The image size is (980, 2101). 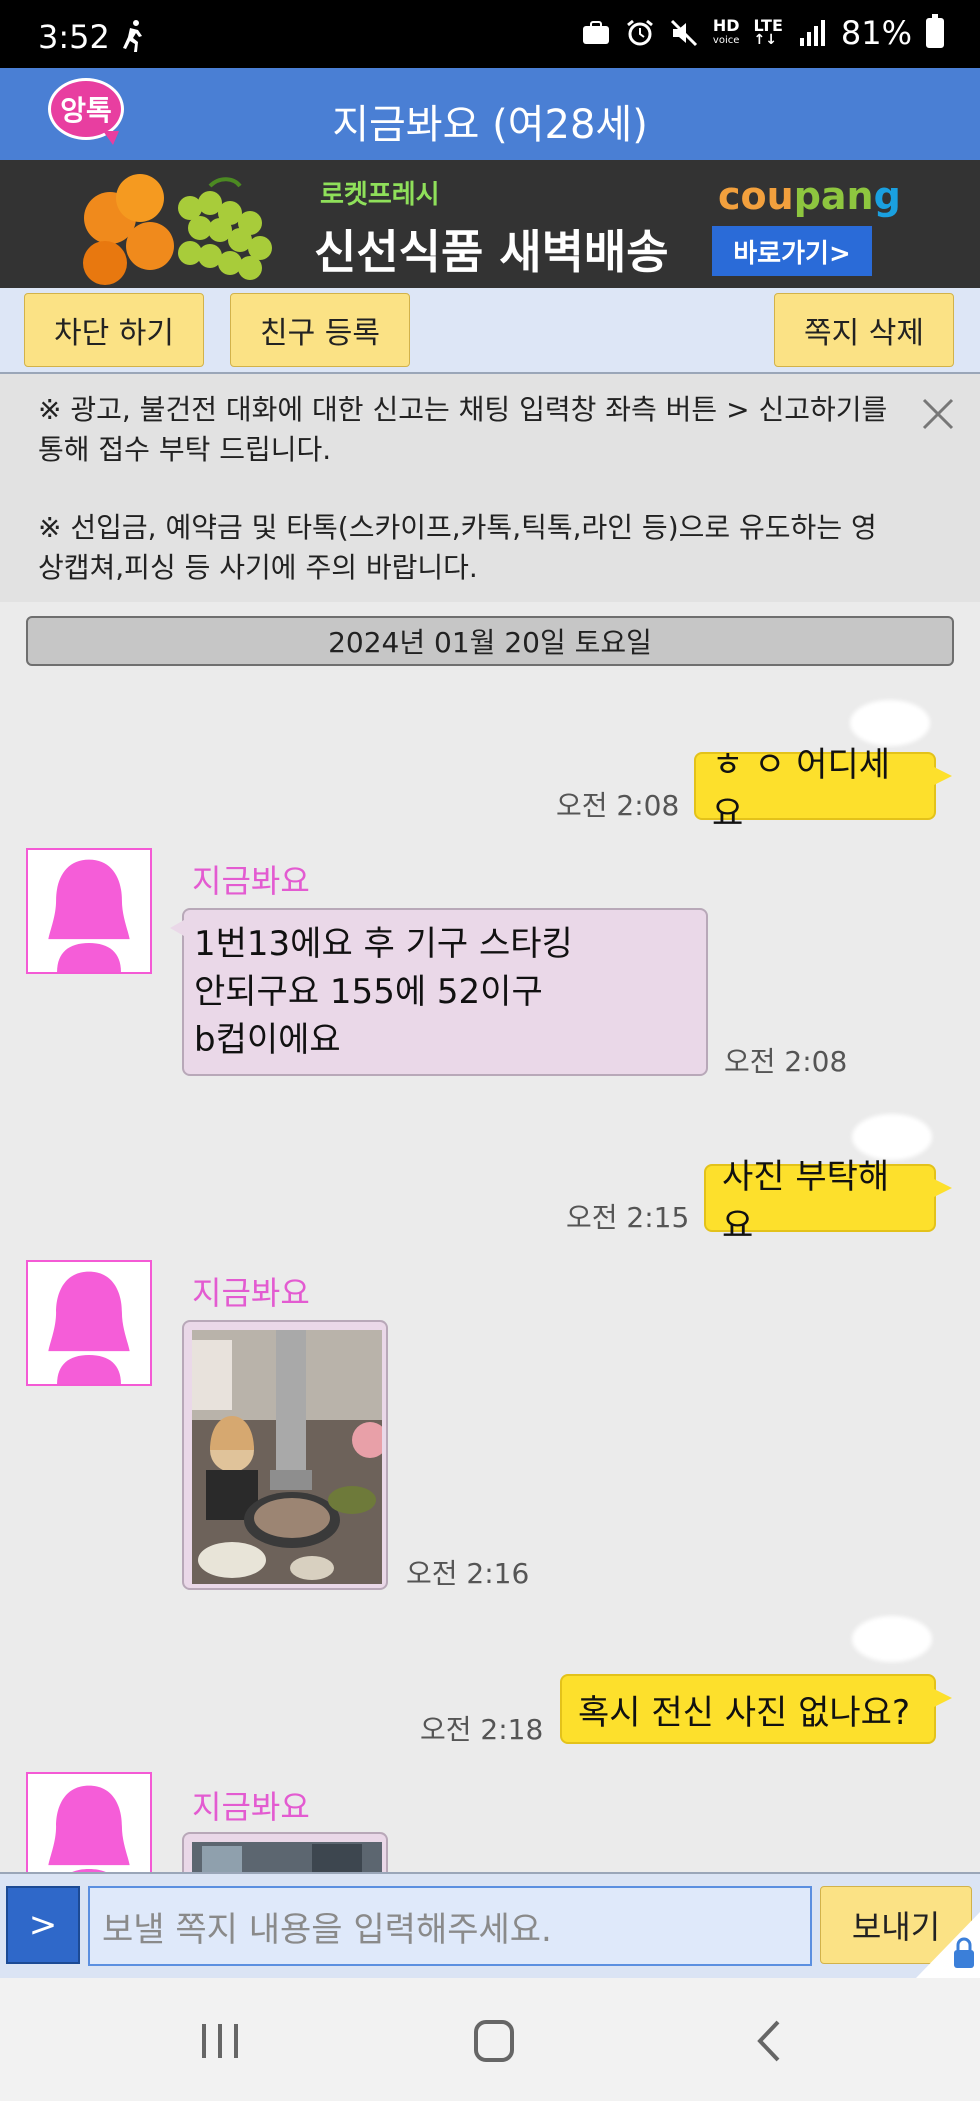 I want to click on status-bar: 3:52 HD voice LTE ↑↓ 81%, so click(x=490, y=34).